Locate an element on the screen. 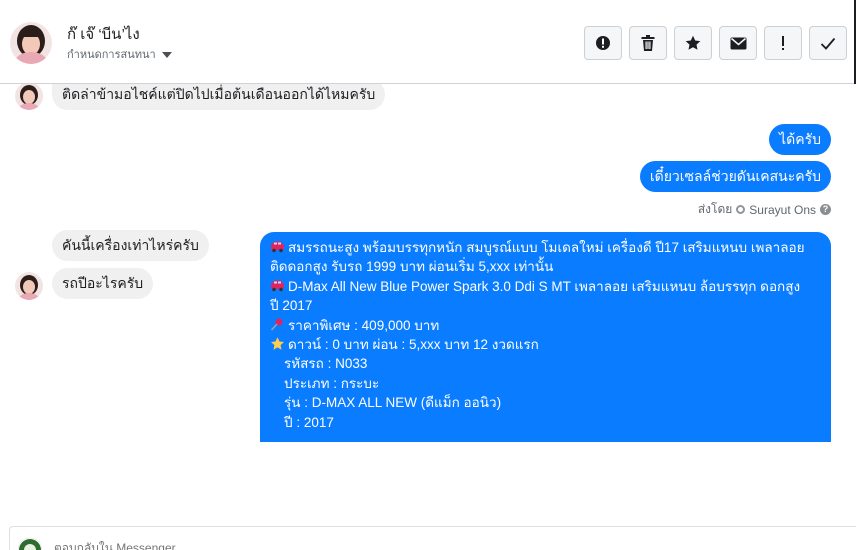  exclamation-icon is located at coordinates (783, 43).